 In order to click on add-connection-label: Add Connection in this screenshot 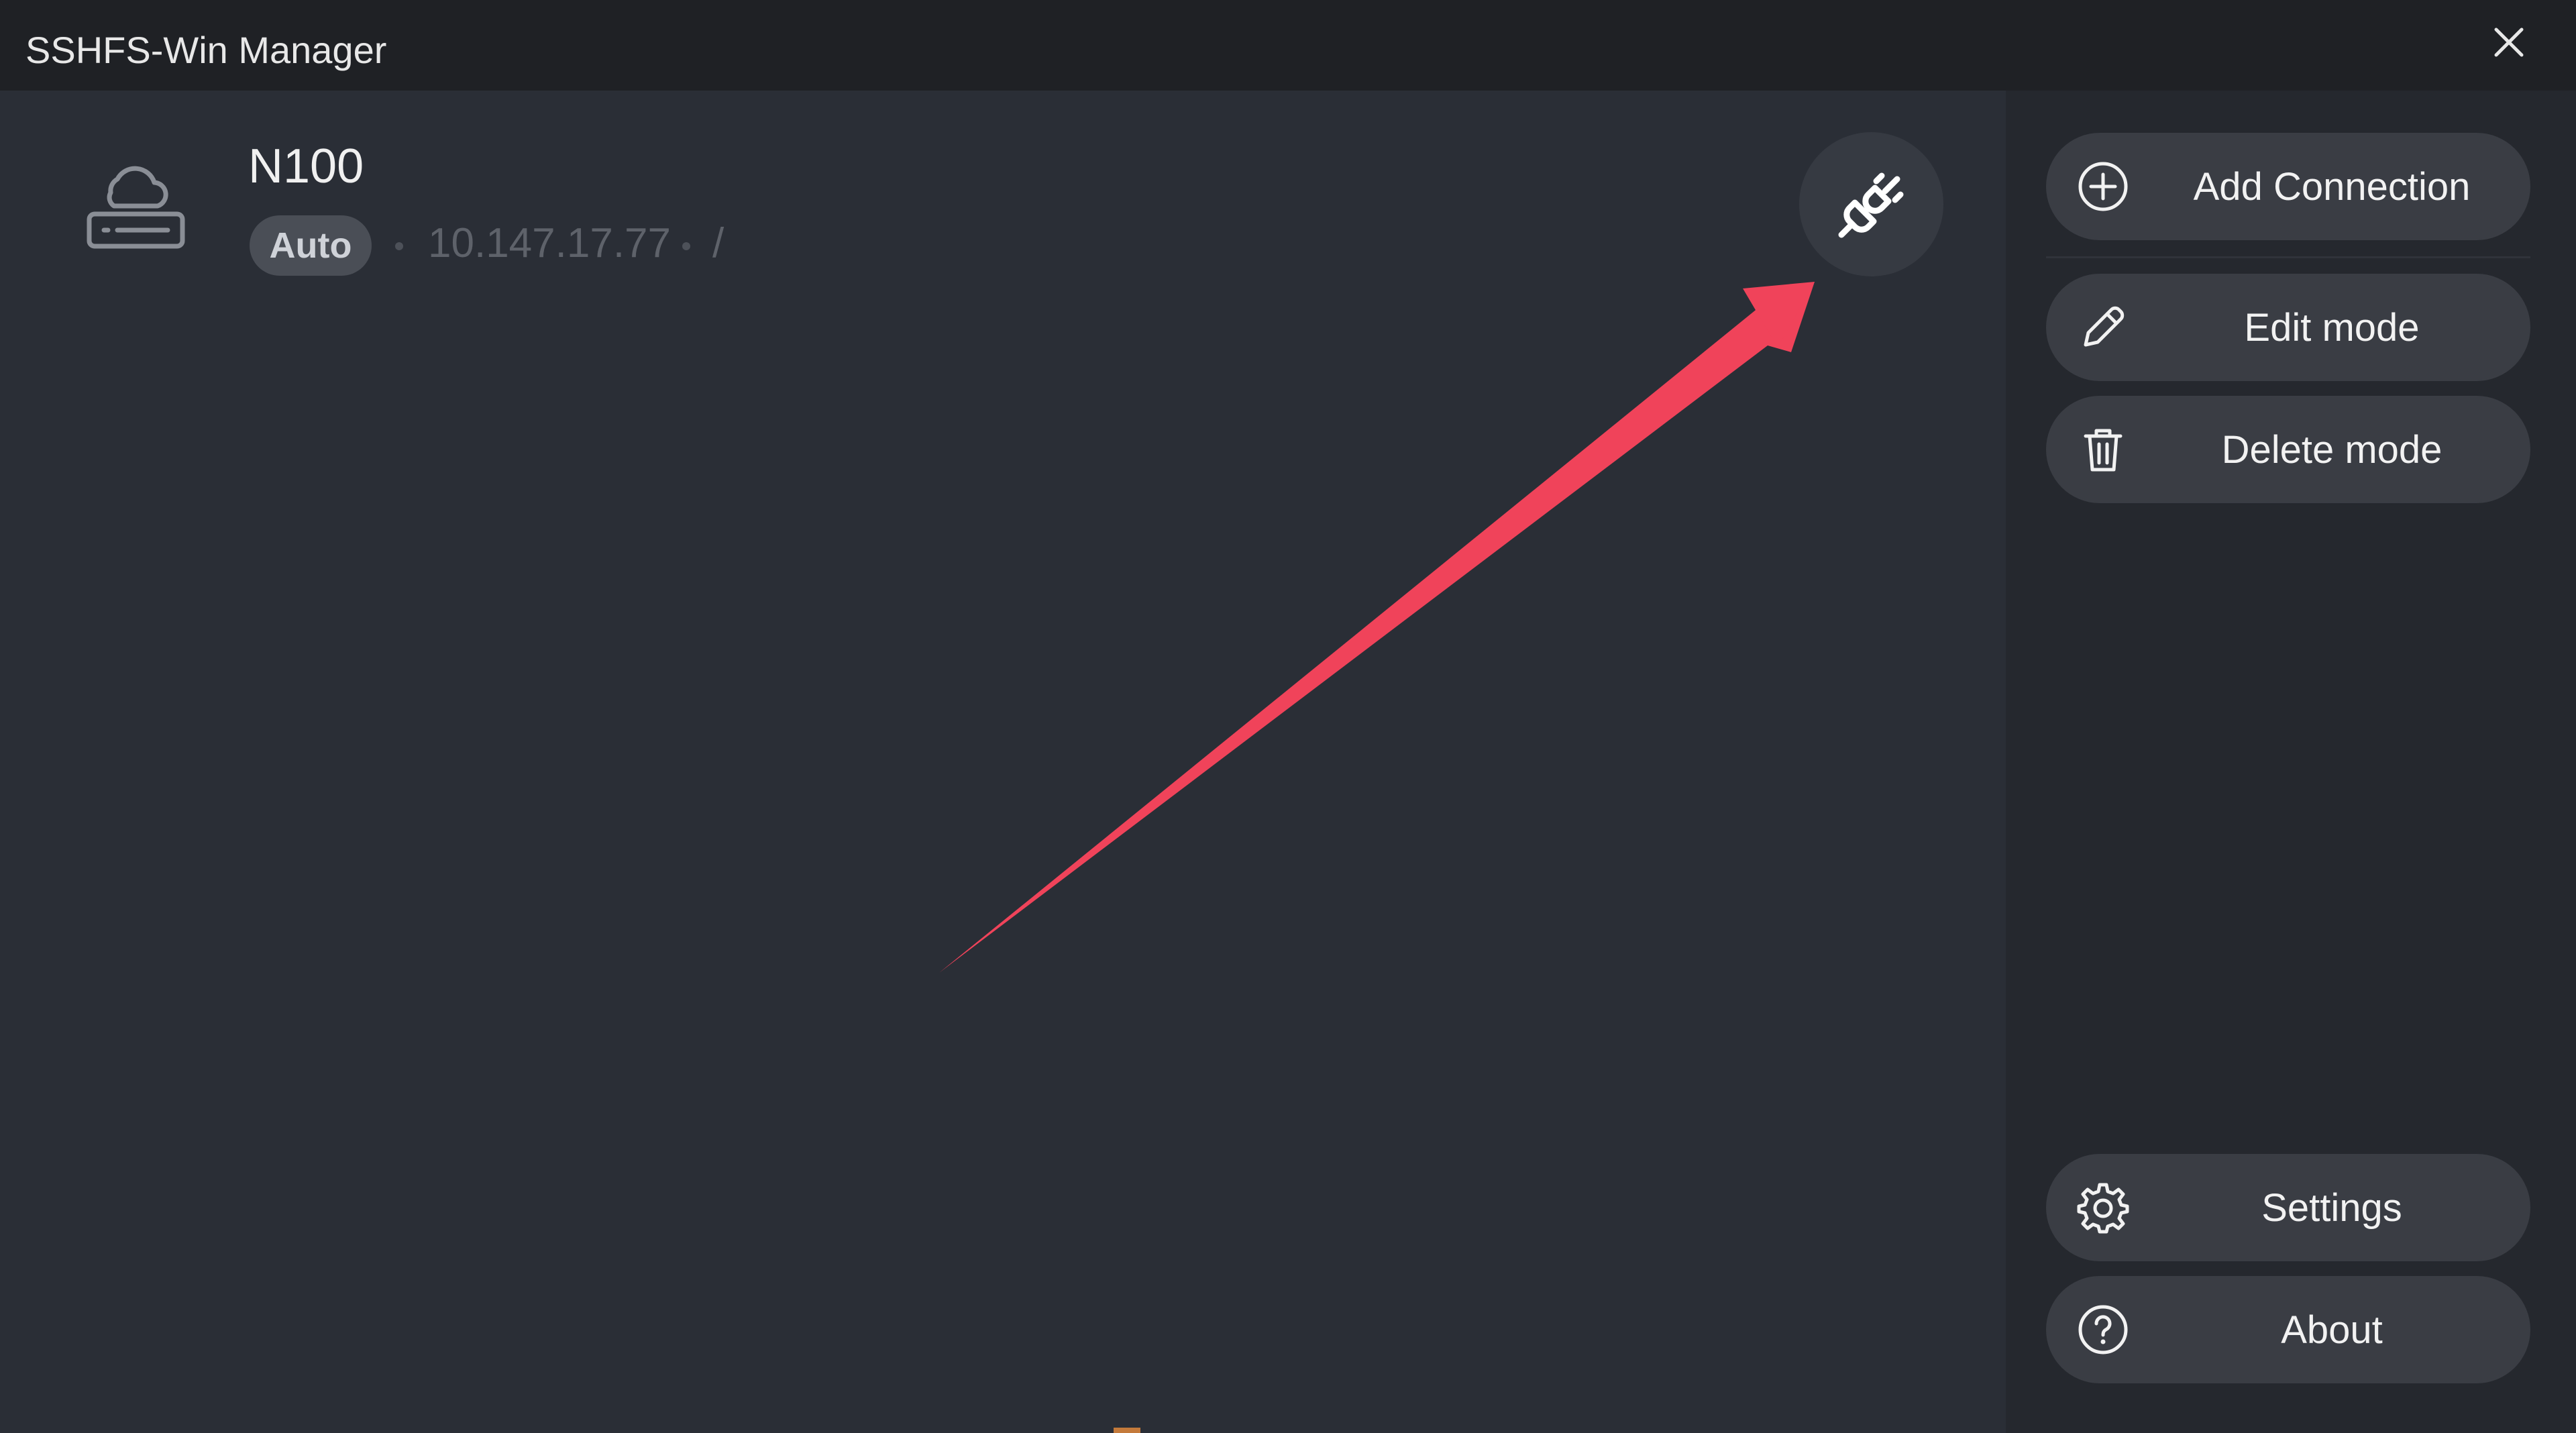, I will do `click(2332, 186)`.